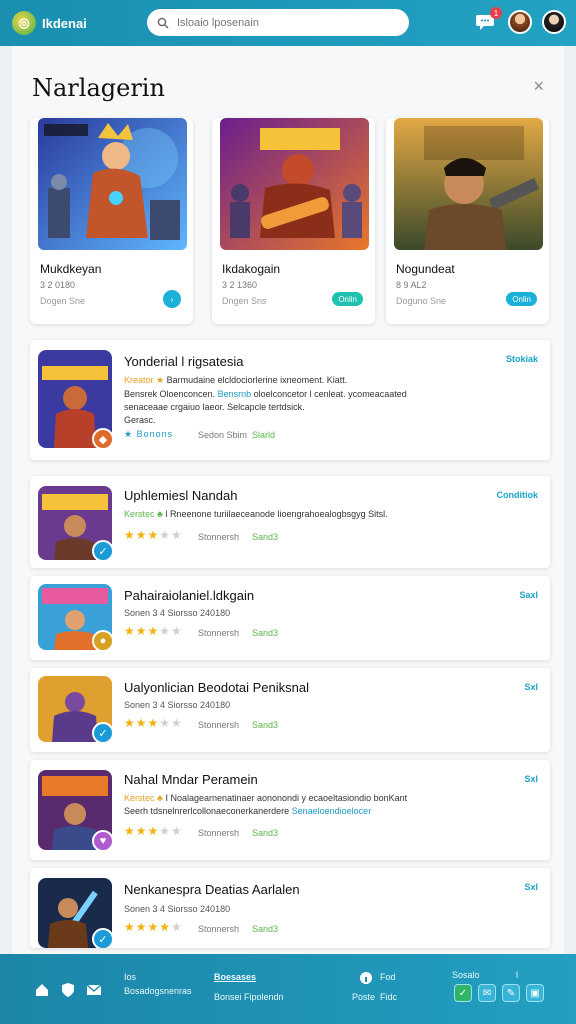  What do you see at coordinates (411, 285) in the screenshot?
I see `featured-meta: 8 9 AL2` at bounding box center [411, 285].